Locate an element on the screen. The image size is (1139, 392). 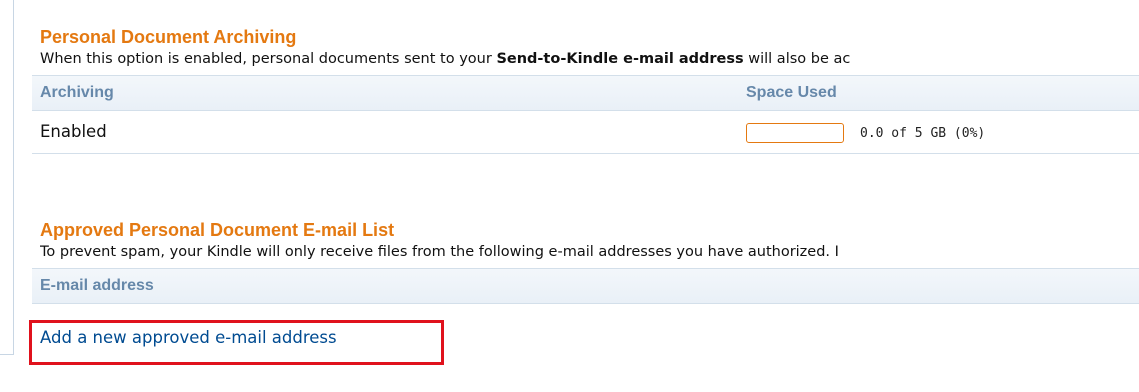
archiving-desc-bold: Send-to-Kindle e-mail address is located at coordinates (620, 59).